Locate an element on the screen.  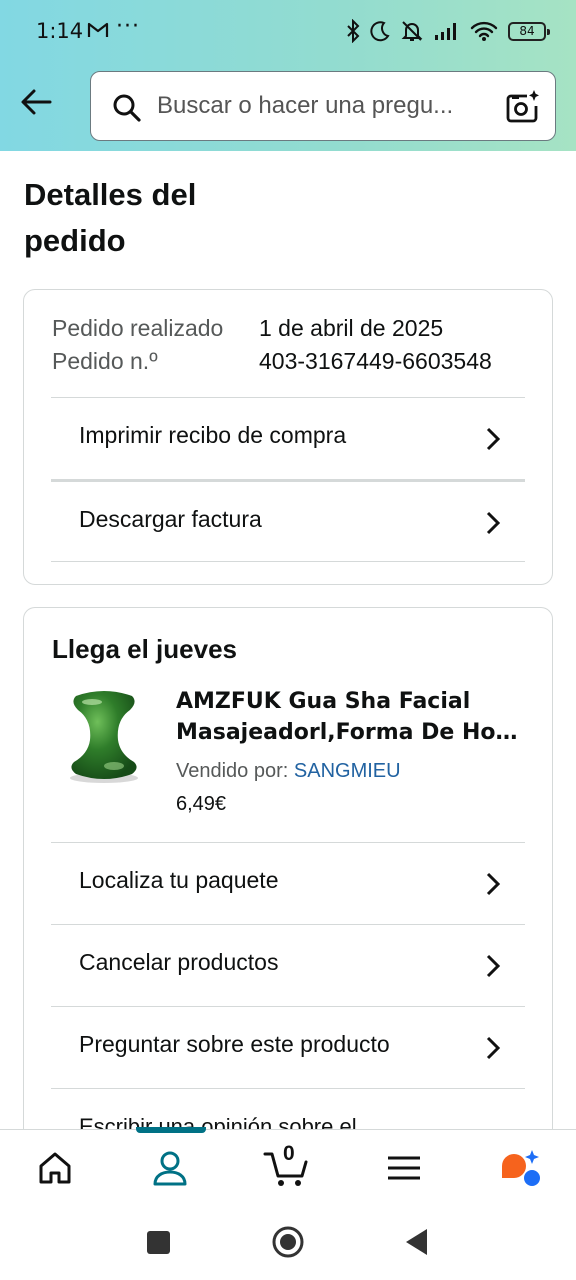
sold-by: Vendido por: SANGMIEU is located at coordinates (288, 771).